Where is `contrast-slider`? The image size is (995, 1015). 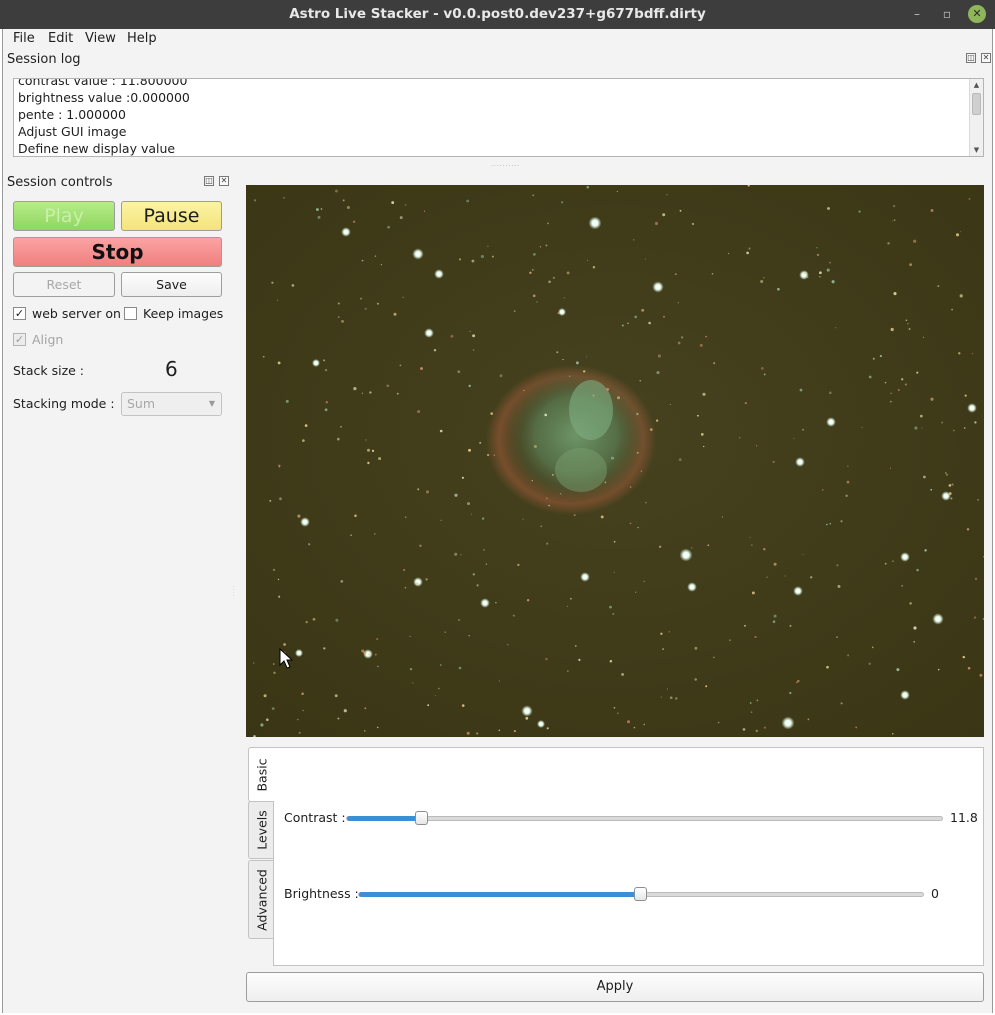
contrast-slider is located at coordinates (644, 818).